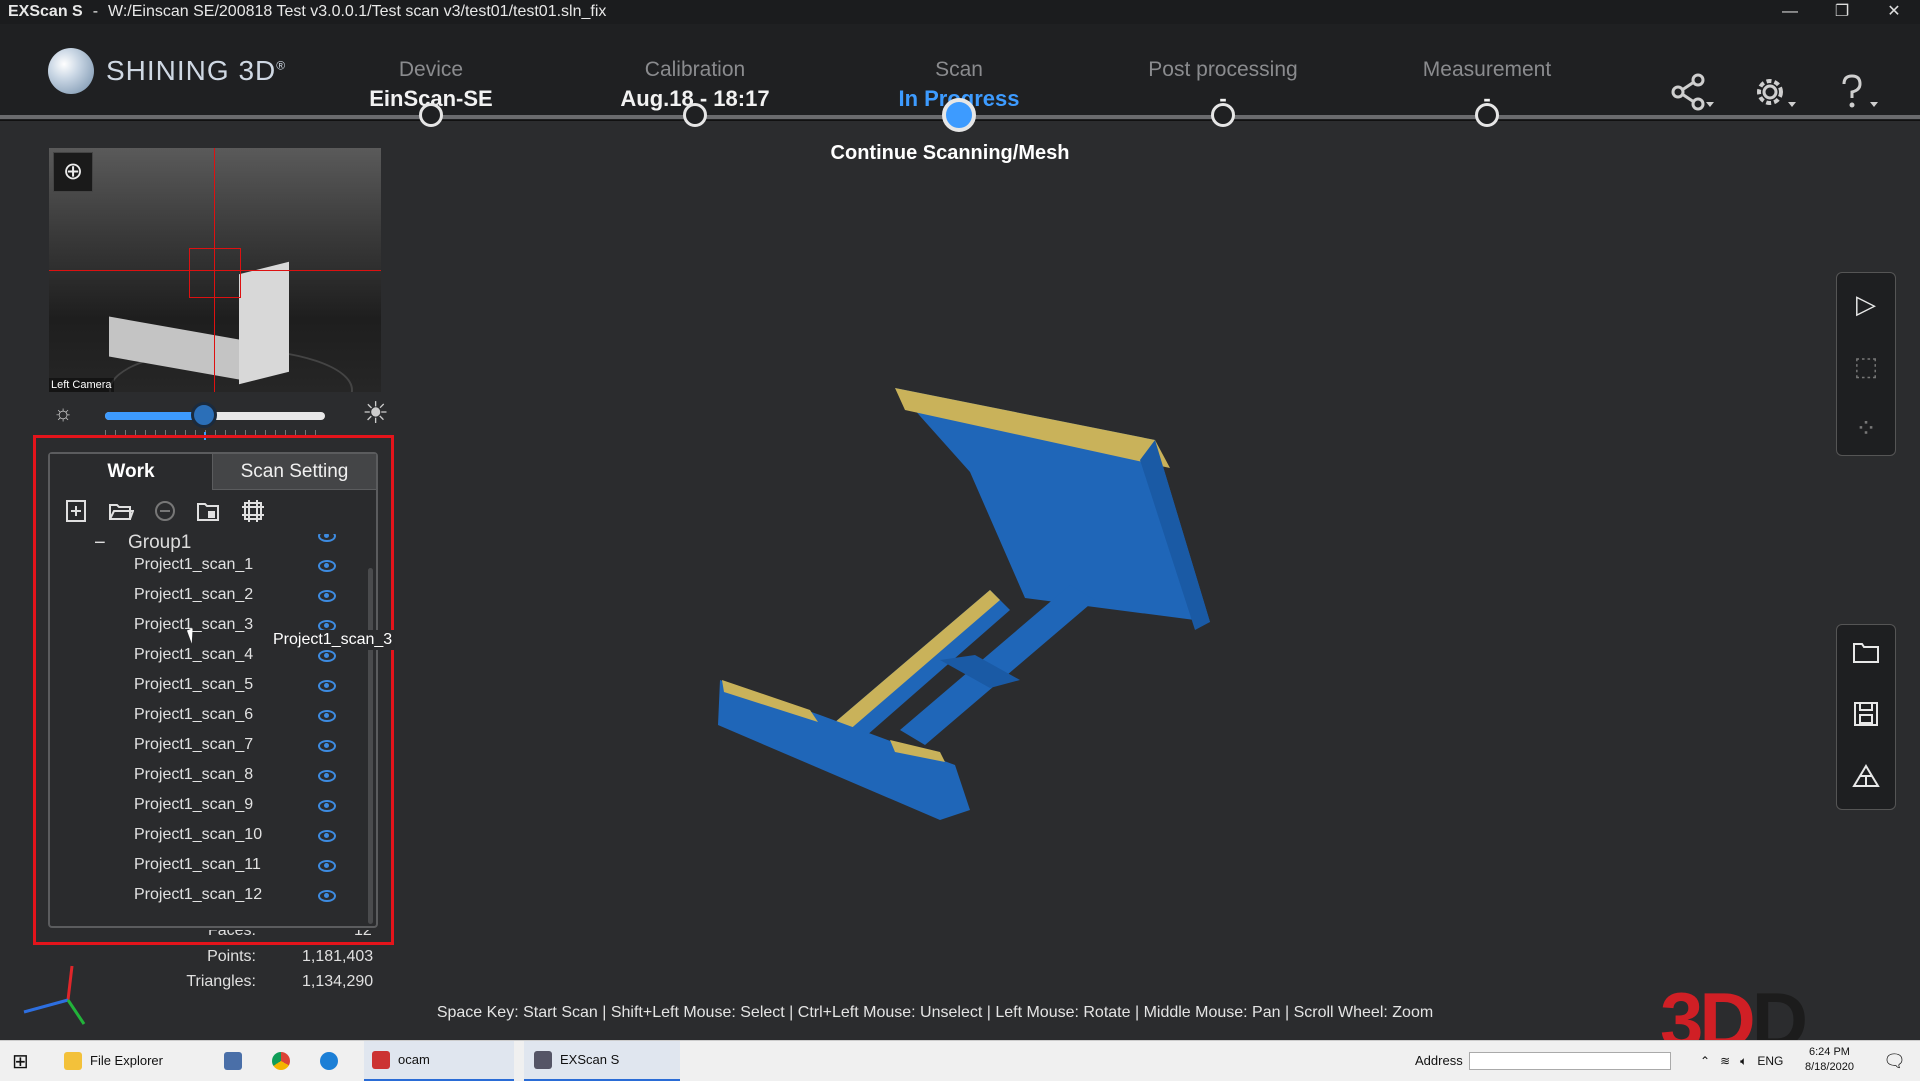  I want to click on taskbar-file-explorer: File Explorer, so click(135, 1061).